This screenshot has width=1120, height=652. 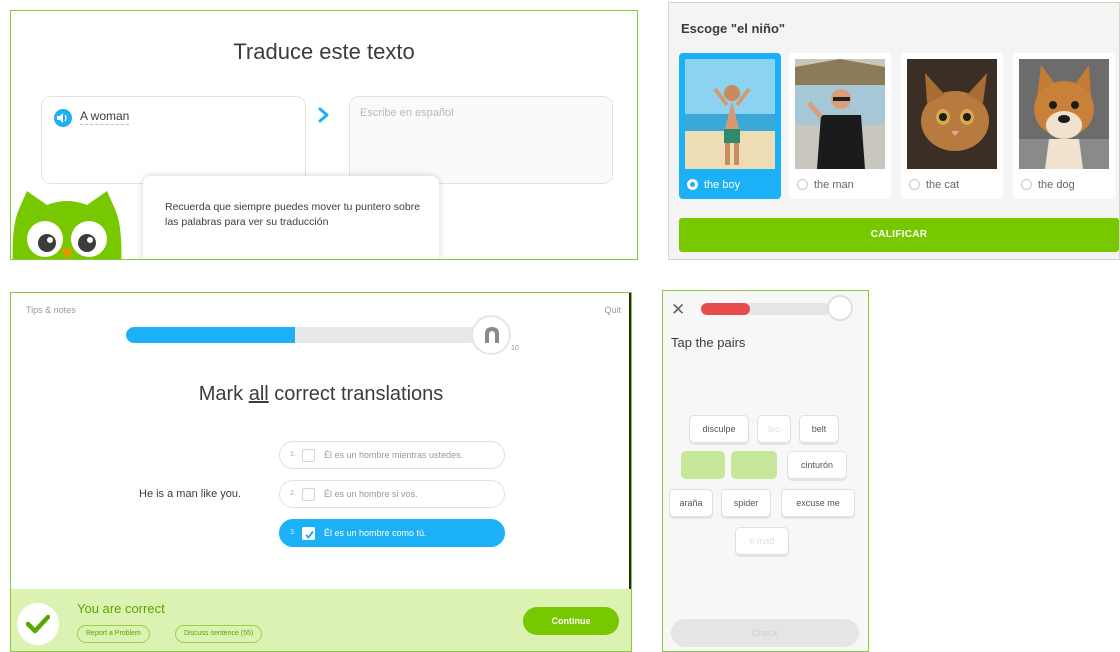 What do you see at coordinates (308, 533) in the screenshot?
I see `checkbox-checked` at bounding box center [308, 533].